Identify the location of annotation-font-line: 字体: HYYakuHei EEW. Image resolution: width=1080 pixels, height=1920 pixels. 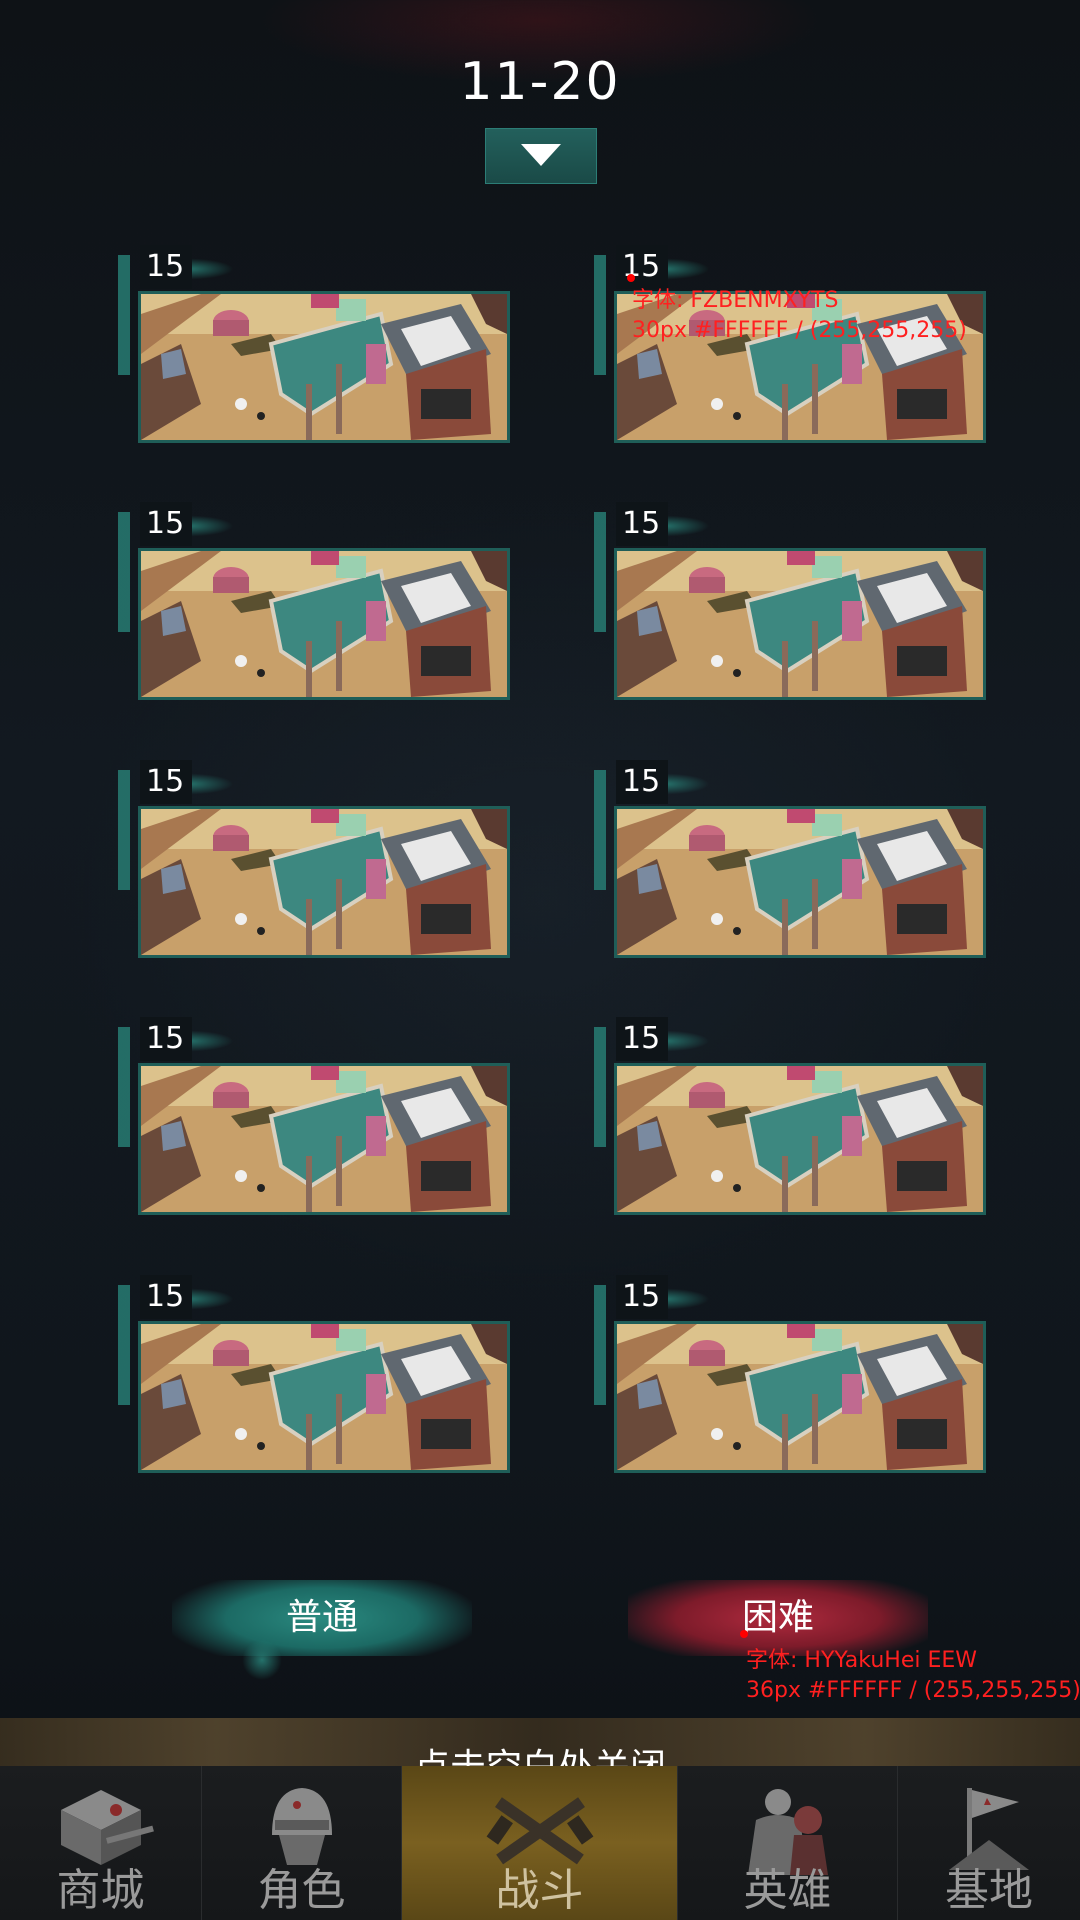
(862, 1660).